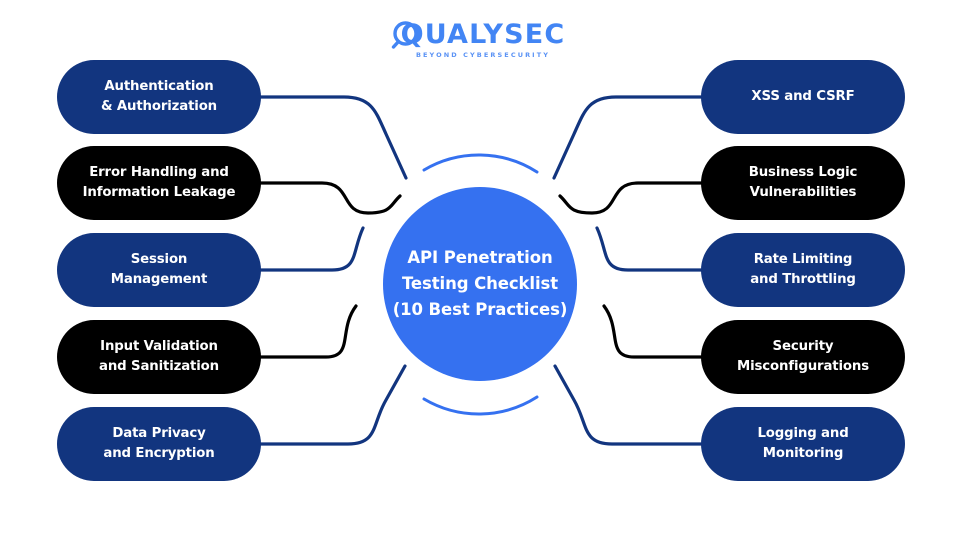 Image resolution: width=960 pixels, height=540 pixels. I want to click on node-right-1-line-1: XSS and CSRF, so click(803, 96).